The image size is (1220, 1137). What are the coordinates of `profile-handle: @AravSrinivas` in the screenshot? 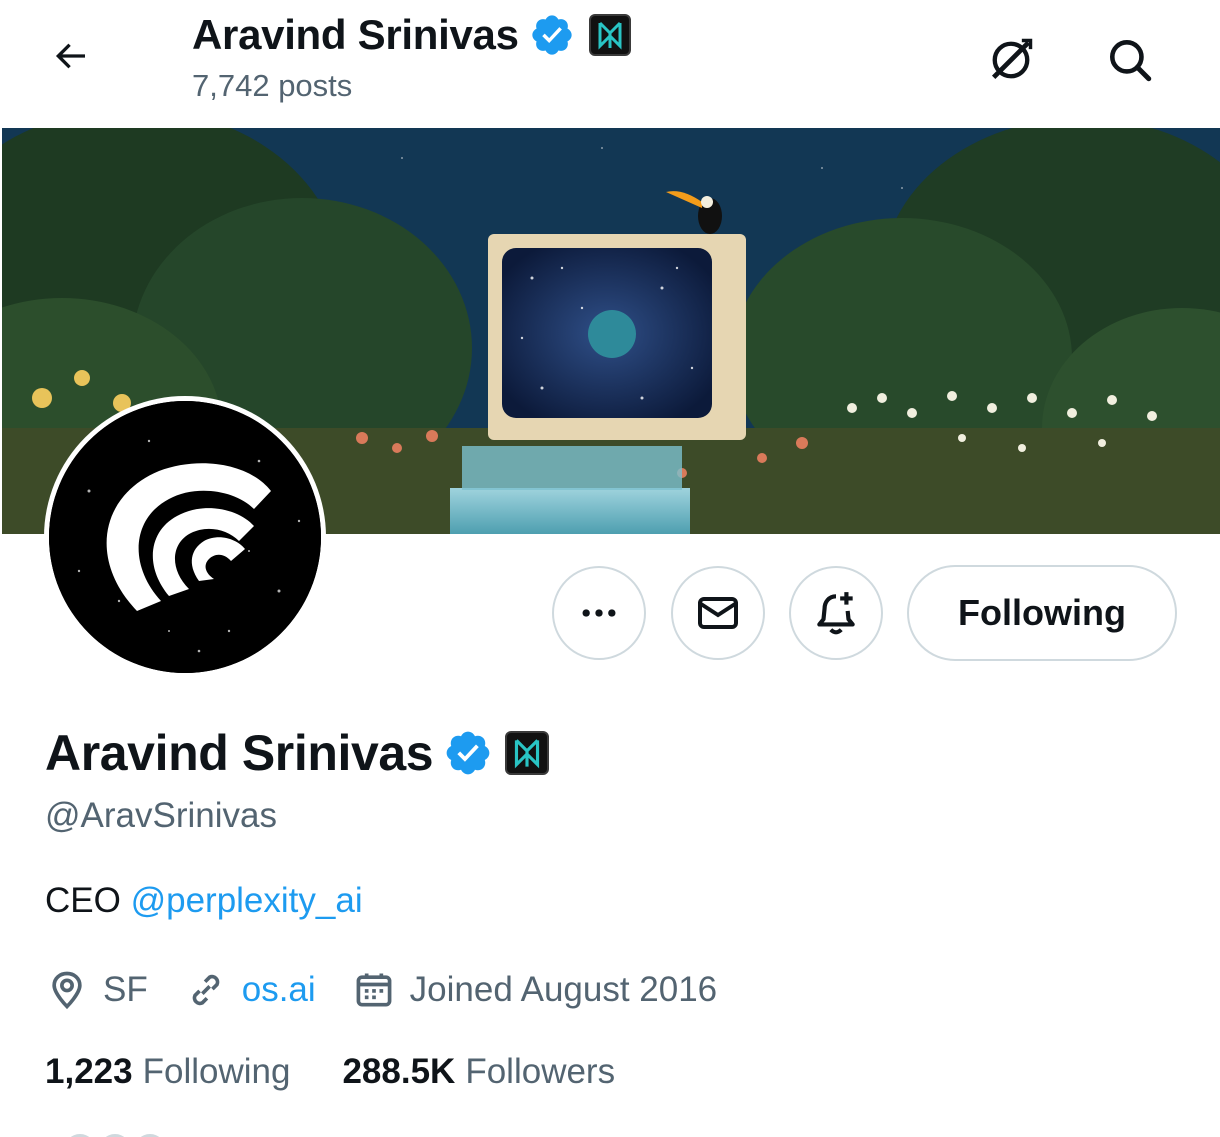 It's located at (161, 815).